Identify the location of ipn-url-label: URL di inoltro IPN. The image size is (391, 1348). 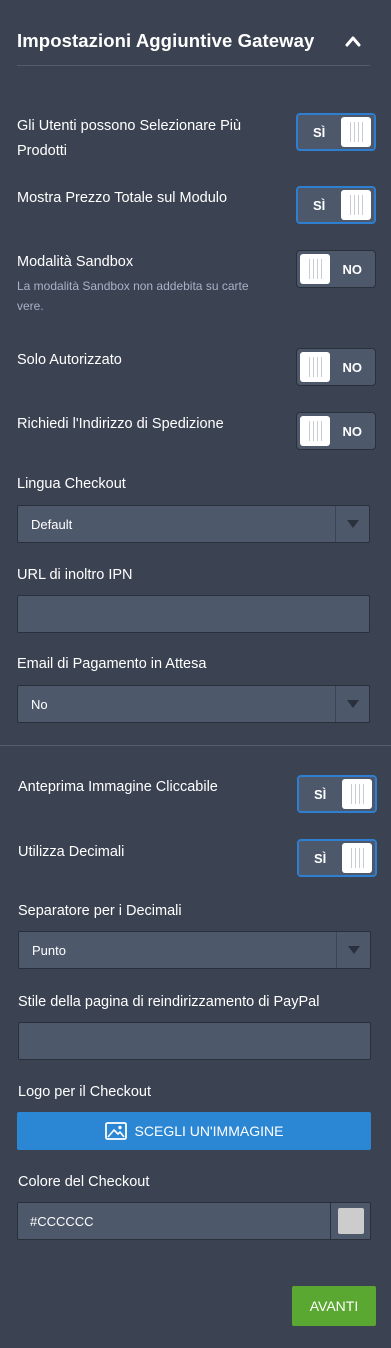
(75, 575).